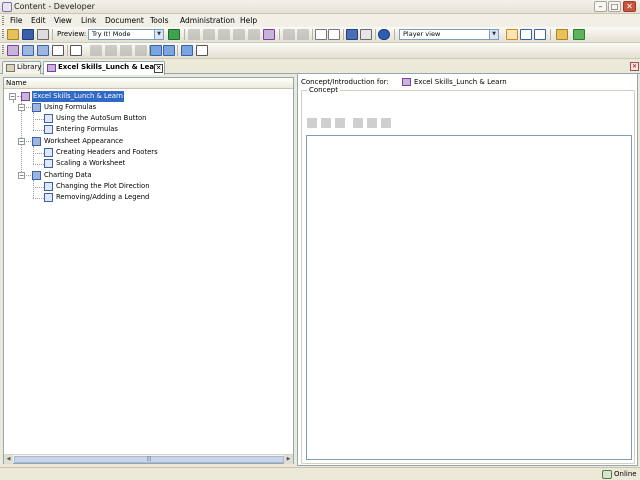  What do you see at coordinates (209, 34) in the screenshot?
I see `copy-icon` at bounding box center [209, 34].